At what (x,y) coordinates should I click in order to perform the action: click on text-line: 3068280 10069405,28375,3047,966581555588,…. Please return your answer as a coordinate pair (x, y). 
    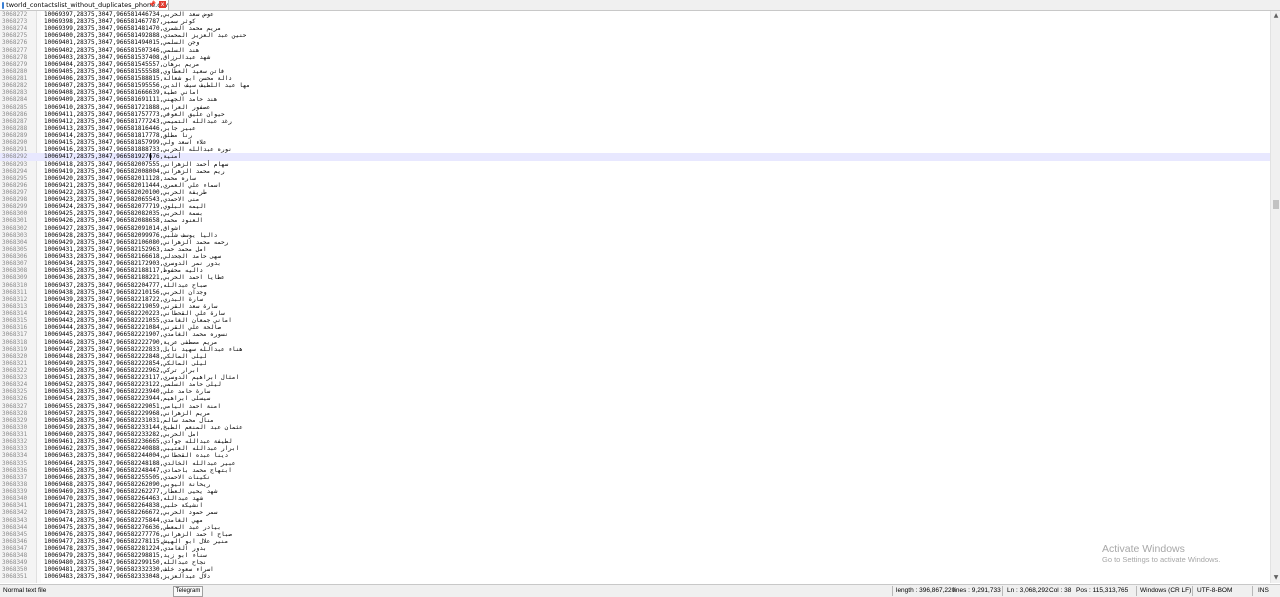
    Looking at the image, I should click on (635, 71).